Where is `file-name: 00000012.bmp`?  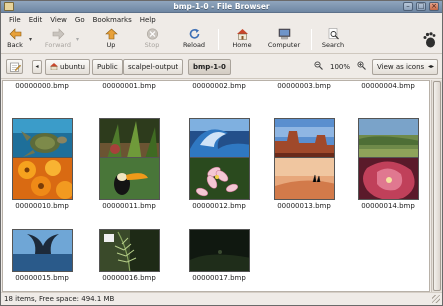
file-name: 00000012.bmp is located at coordinates (219, 206).